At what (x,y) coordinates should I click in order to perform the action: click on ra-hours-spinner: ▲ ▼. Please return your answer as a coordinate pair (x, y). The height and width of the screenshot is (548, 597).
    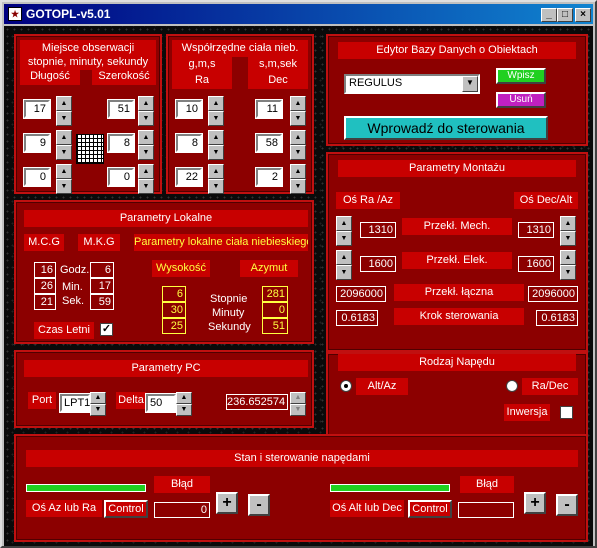
    Looking at the image, I should click on (216, 111).